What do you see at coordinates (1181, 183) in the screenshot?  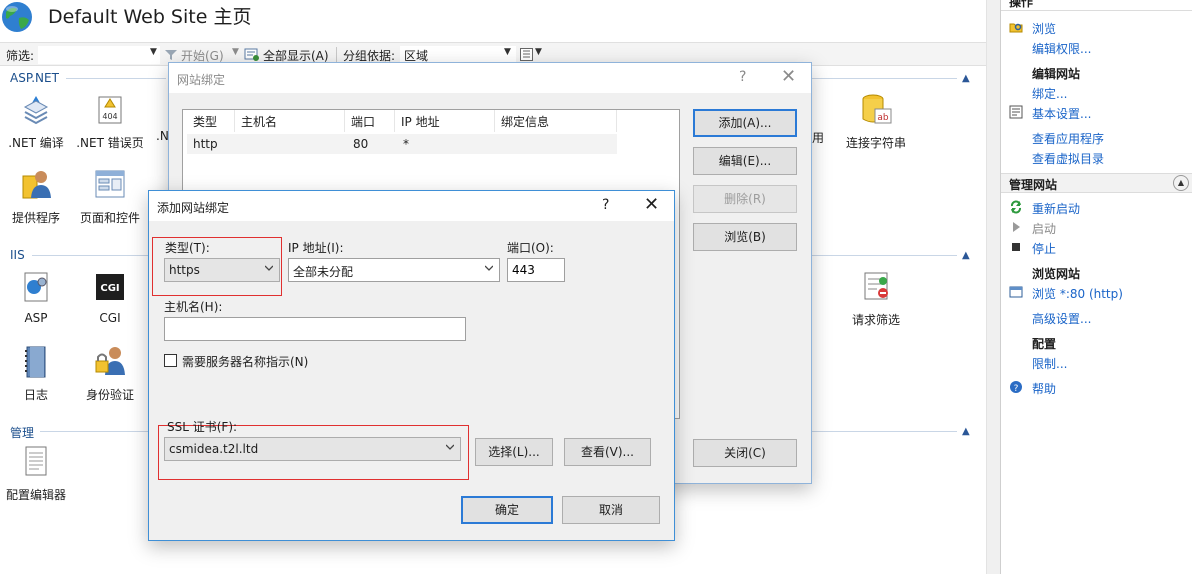 I see `collapse-section-icon: ▲` at bounding box center [1181, 183].